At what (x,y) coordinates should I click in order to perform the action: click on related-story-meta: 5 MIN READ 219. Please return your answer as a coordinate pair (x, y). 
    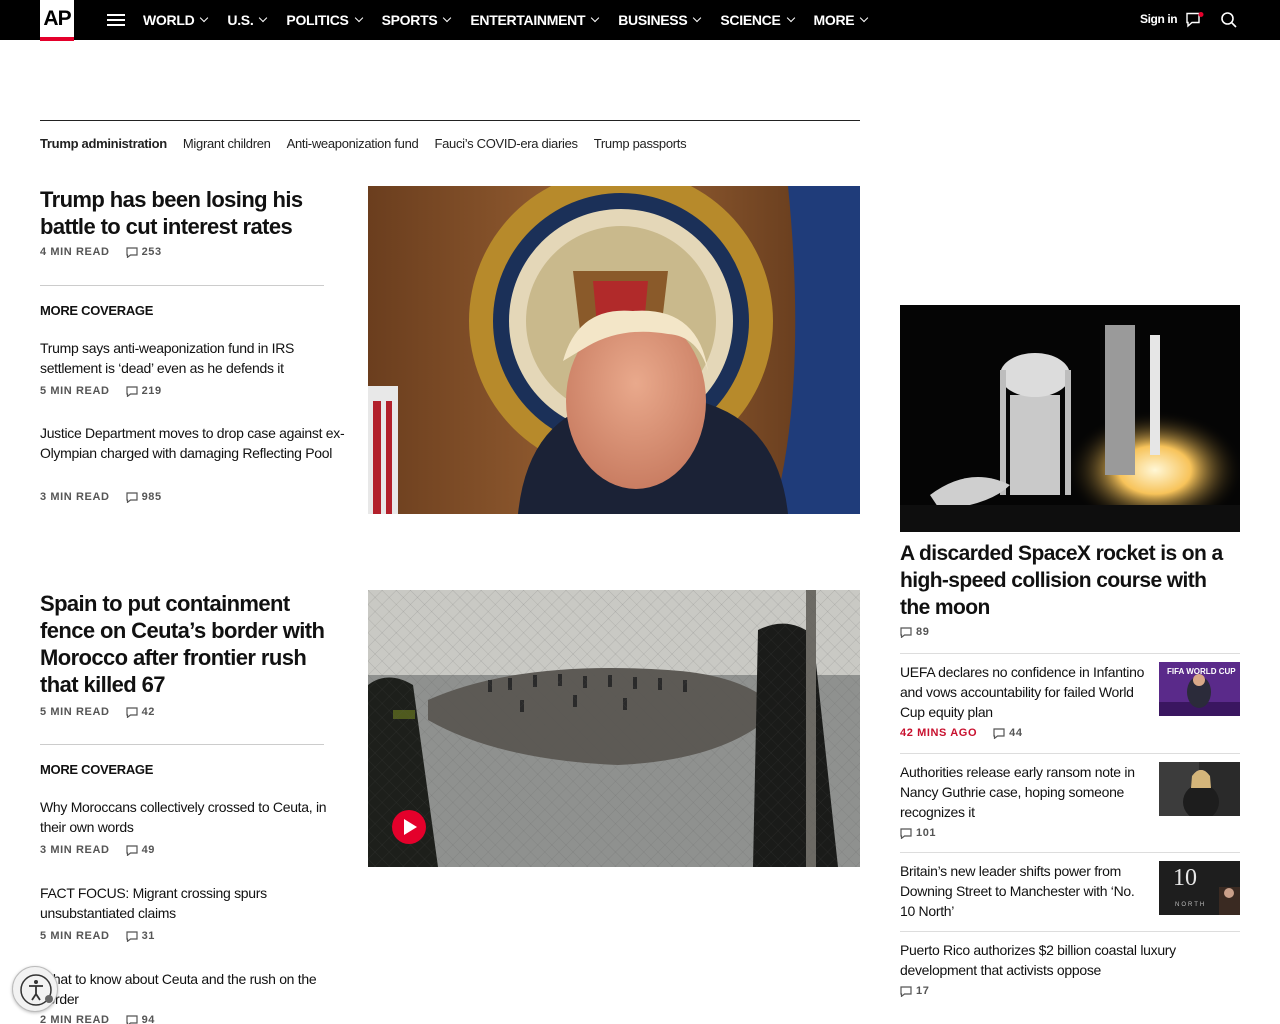
    Looking at the image, I should click on (101, 391).